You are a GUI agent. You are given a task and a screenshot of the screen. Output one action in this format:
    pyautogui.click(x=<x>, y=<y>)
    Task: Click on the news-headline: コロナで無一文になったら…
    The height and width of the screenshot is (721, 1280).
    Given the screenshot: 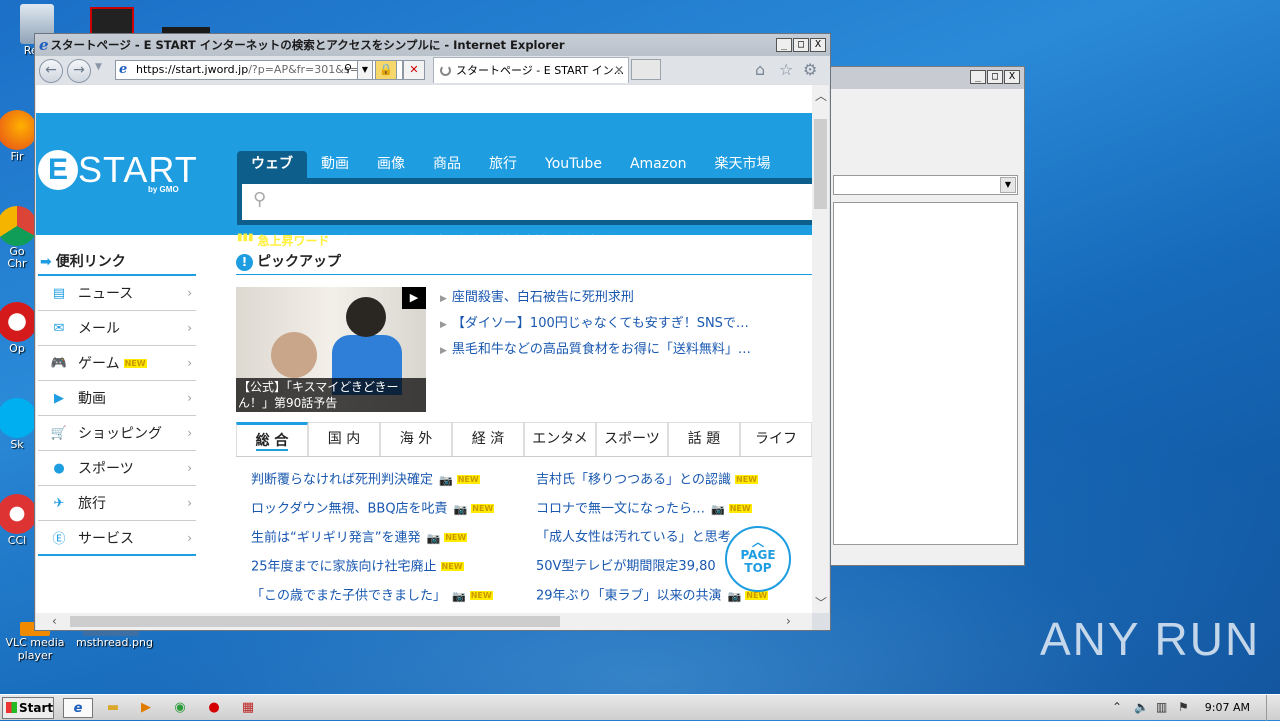 What is the action you would take?
    pyautogui.click(x=621, y=509)
    